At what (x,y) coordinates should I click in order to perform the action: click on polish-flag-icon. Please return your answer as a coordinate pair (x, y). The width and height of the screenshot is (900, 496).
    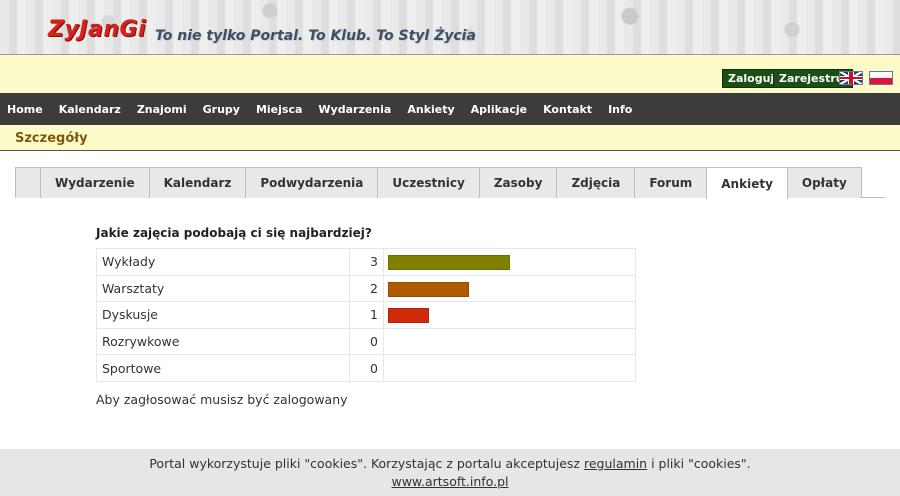
    Looking at the image, I should click on (881, 78).